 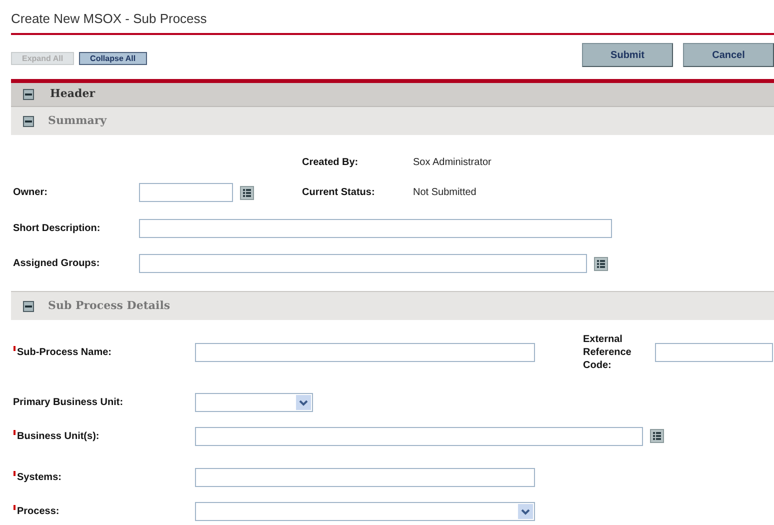 What do you see at coordinates (607, 352) in the screenshot?
I see `field-label: External Reference Code:` at bounding box center [607, 352].